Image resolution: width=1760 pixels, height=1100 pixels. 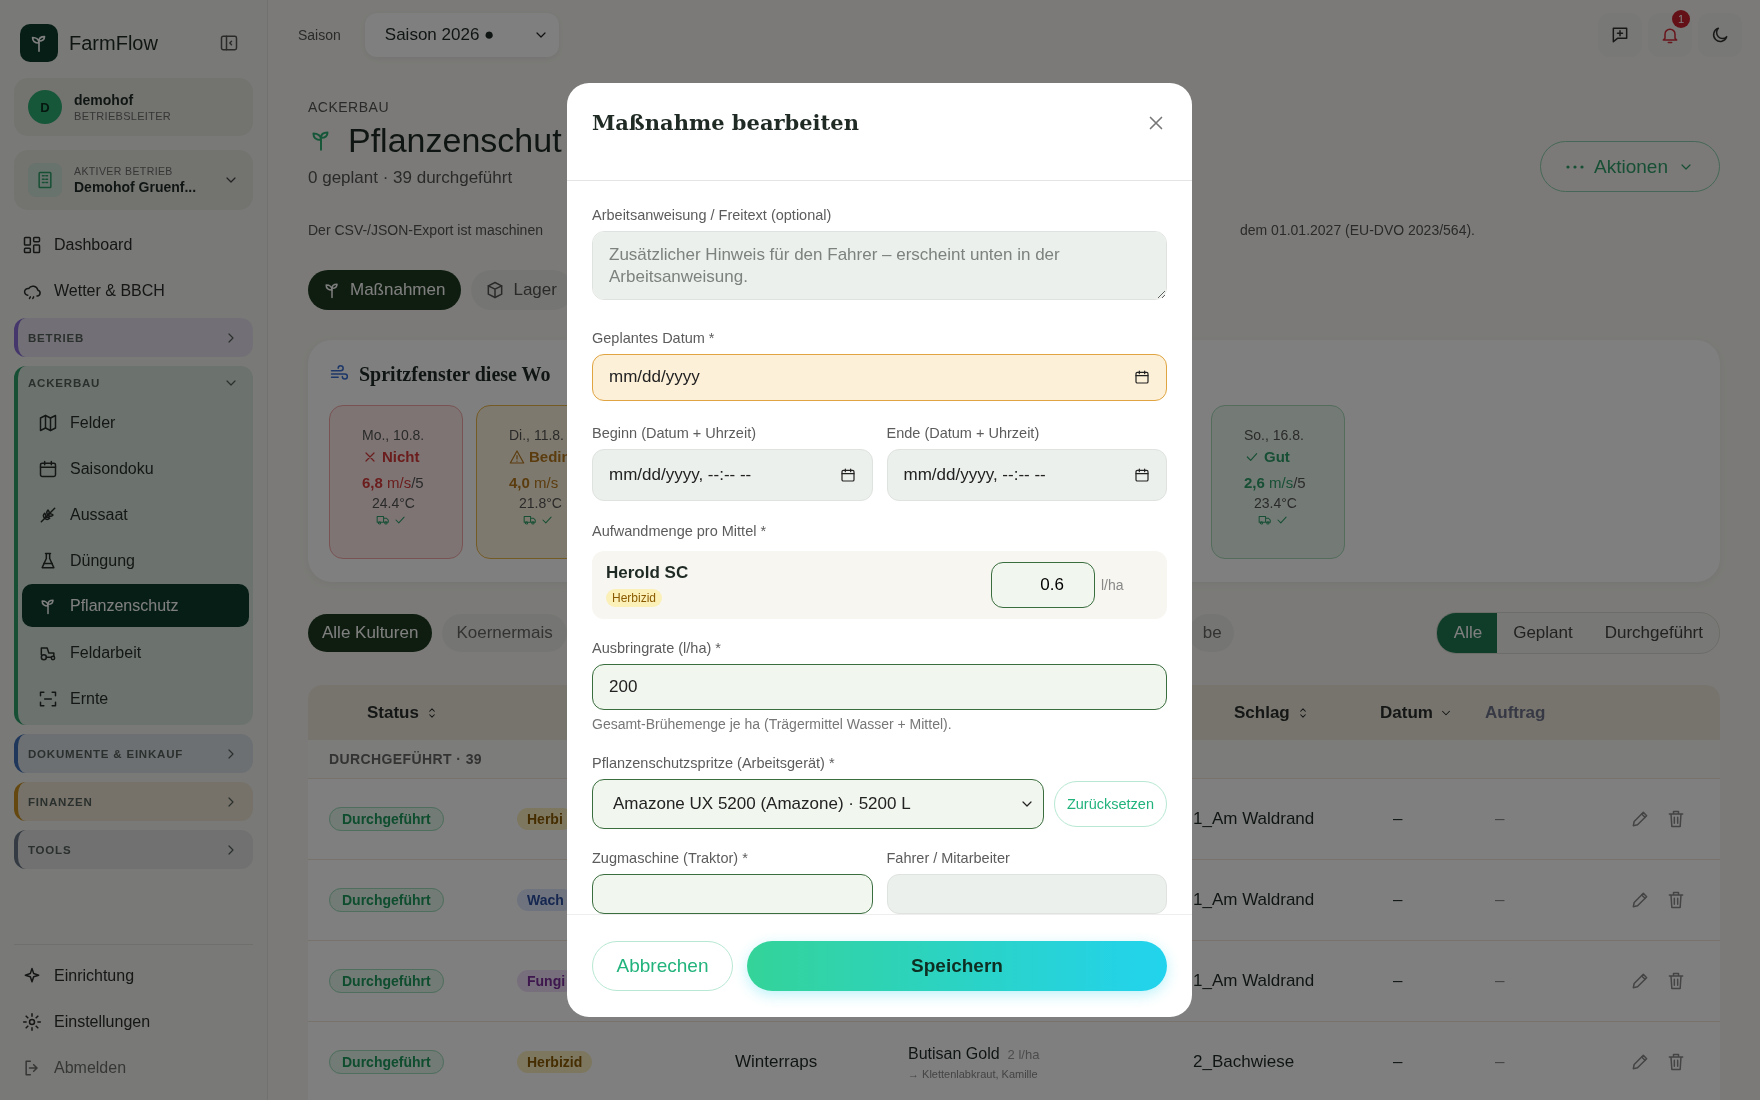 I want to click on group-header: ACKERBAU, so click(x=135, y=383).